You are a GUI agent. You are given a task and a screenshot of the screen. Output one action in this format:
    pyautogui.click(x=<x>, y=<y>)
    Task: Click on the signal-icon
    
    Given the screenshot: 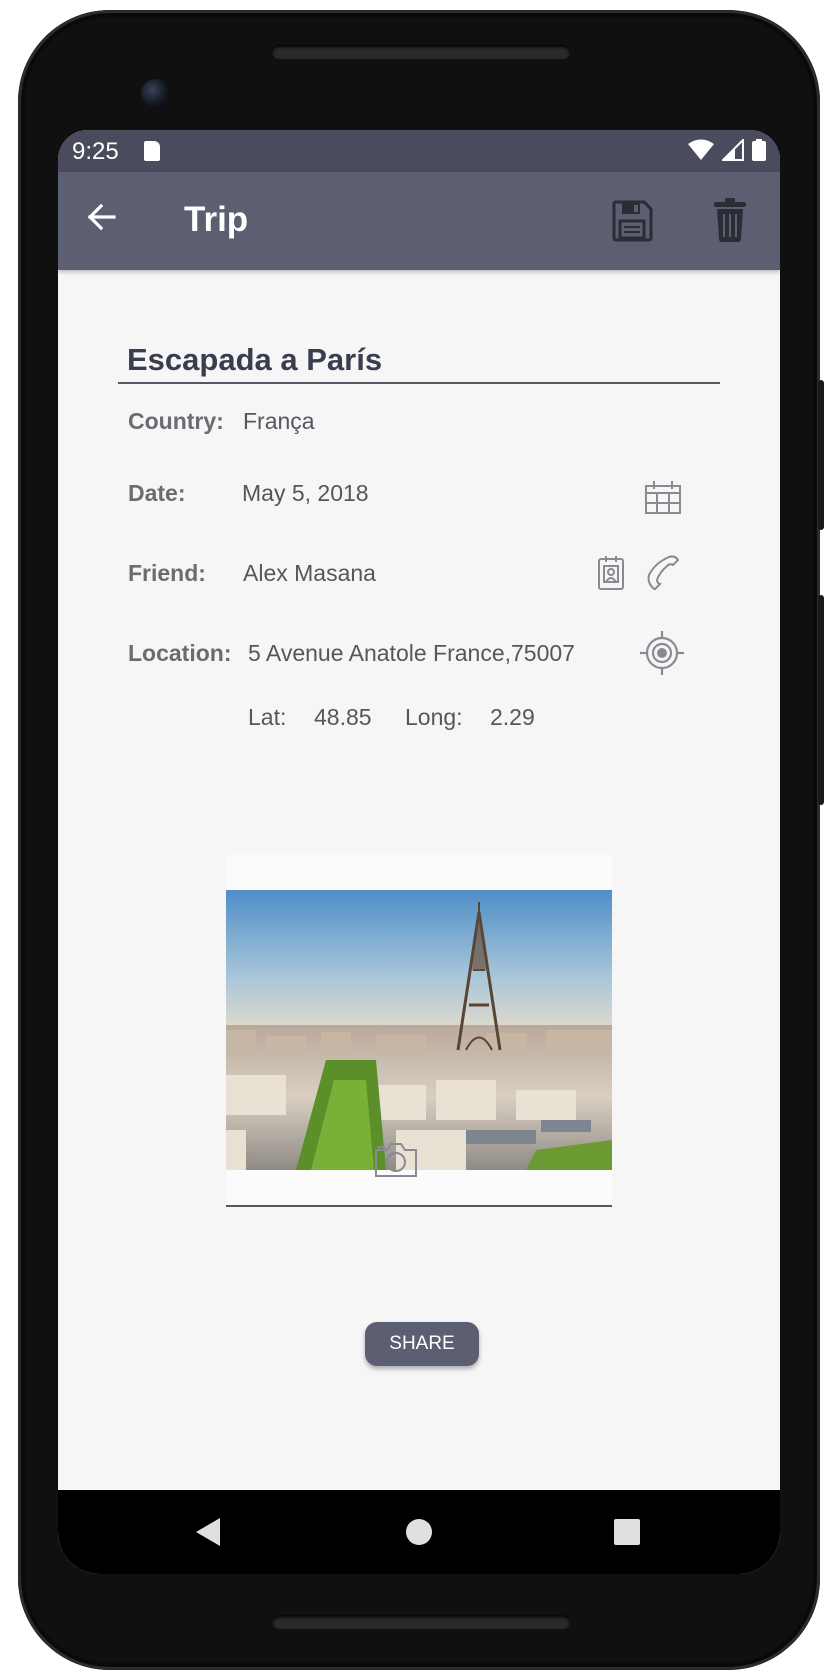 What is the action you would take?
    pyautogui.click(x=733, y=150)
    